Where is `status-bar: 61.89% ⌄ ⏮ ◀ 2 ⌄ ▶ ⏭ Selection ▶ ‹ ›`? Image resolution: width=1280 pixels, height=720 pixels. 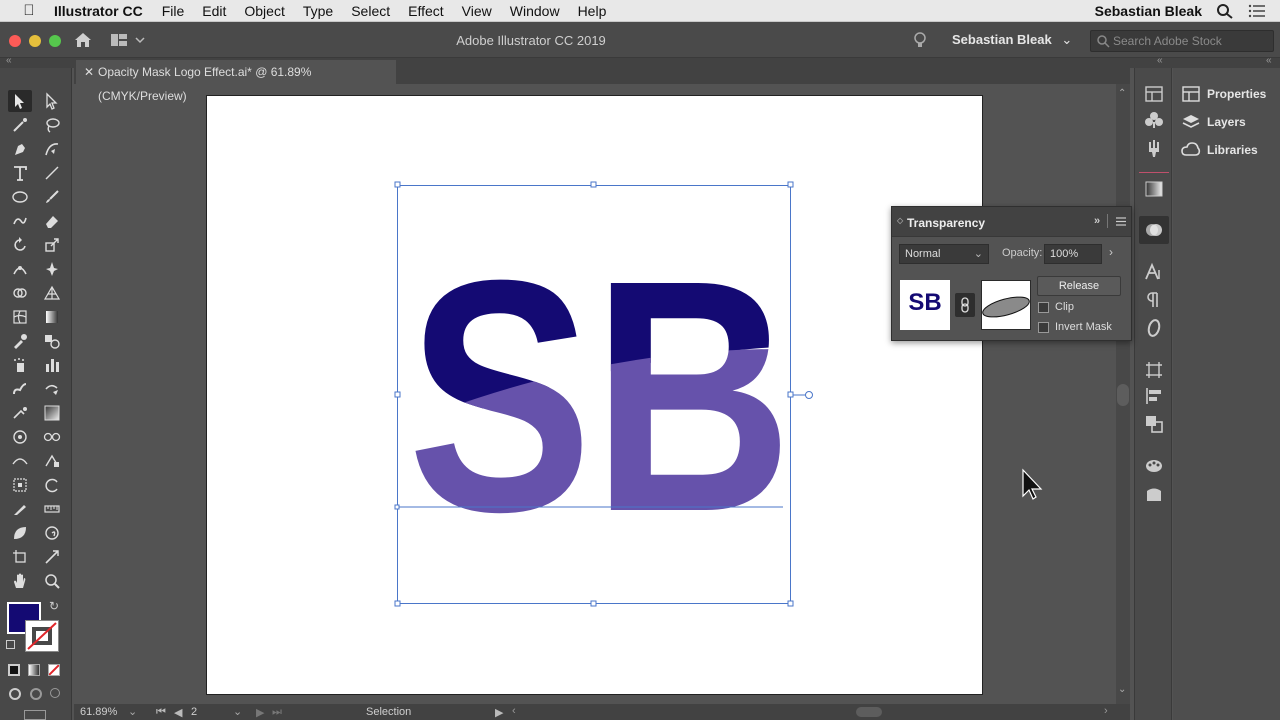 status-bar: 61.89% ⌄ ⏮ ◀ 2 ⌄ ▶ ⏭ Selection ▶ ‹ › is located at coordinates (602, 712).